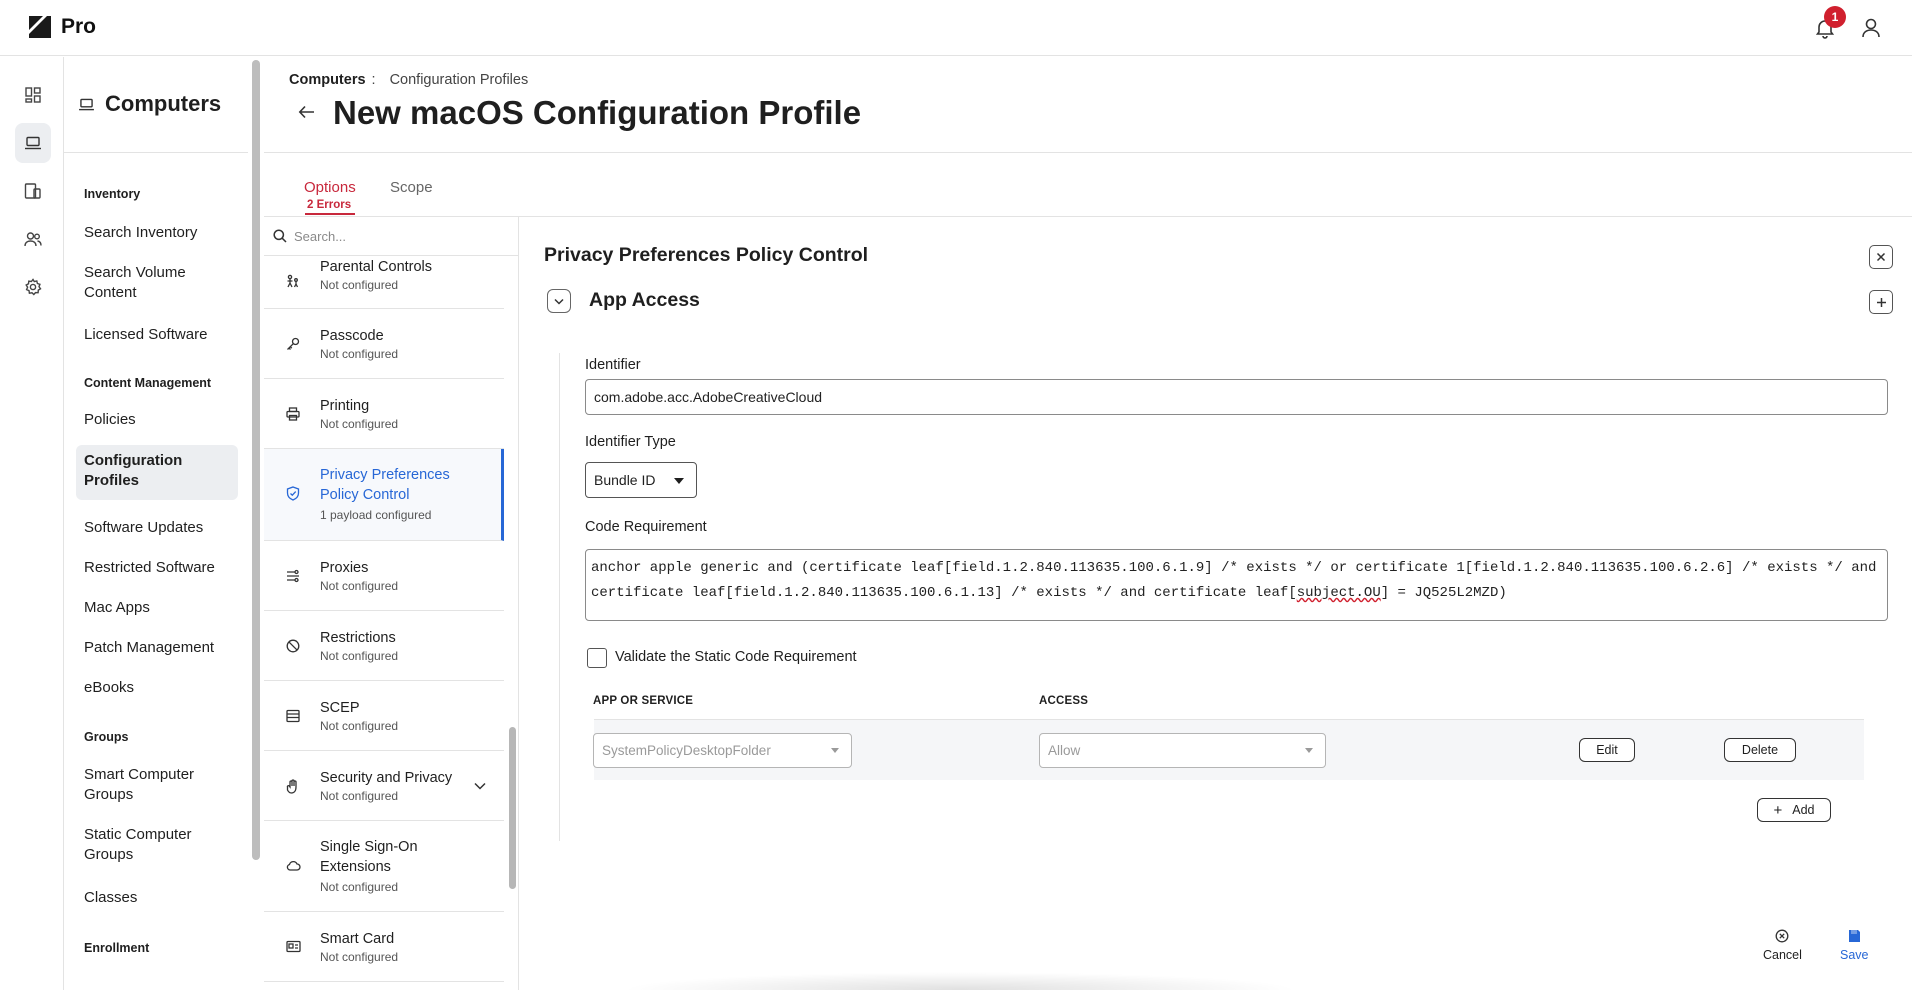 This screenshot has width=1912, height=990. I want to click on edit-button: Edit, so click(1607, 750).